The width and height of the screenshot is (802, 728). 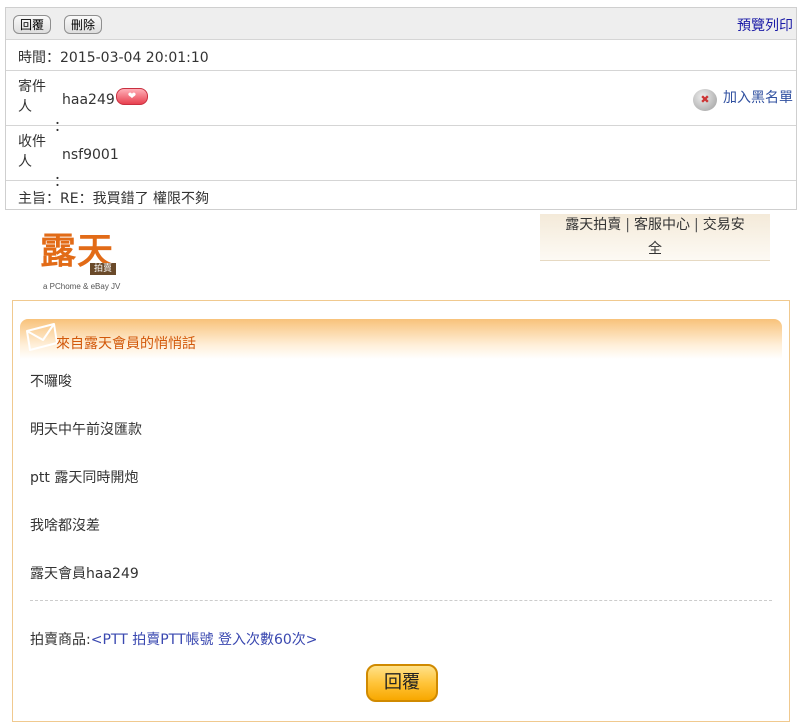 I want to click on message-line: ptt 露天同時開炮, so click(x=84, y=478).